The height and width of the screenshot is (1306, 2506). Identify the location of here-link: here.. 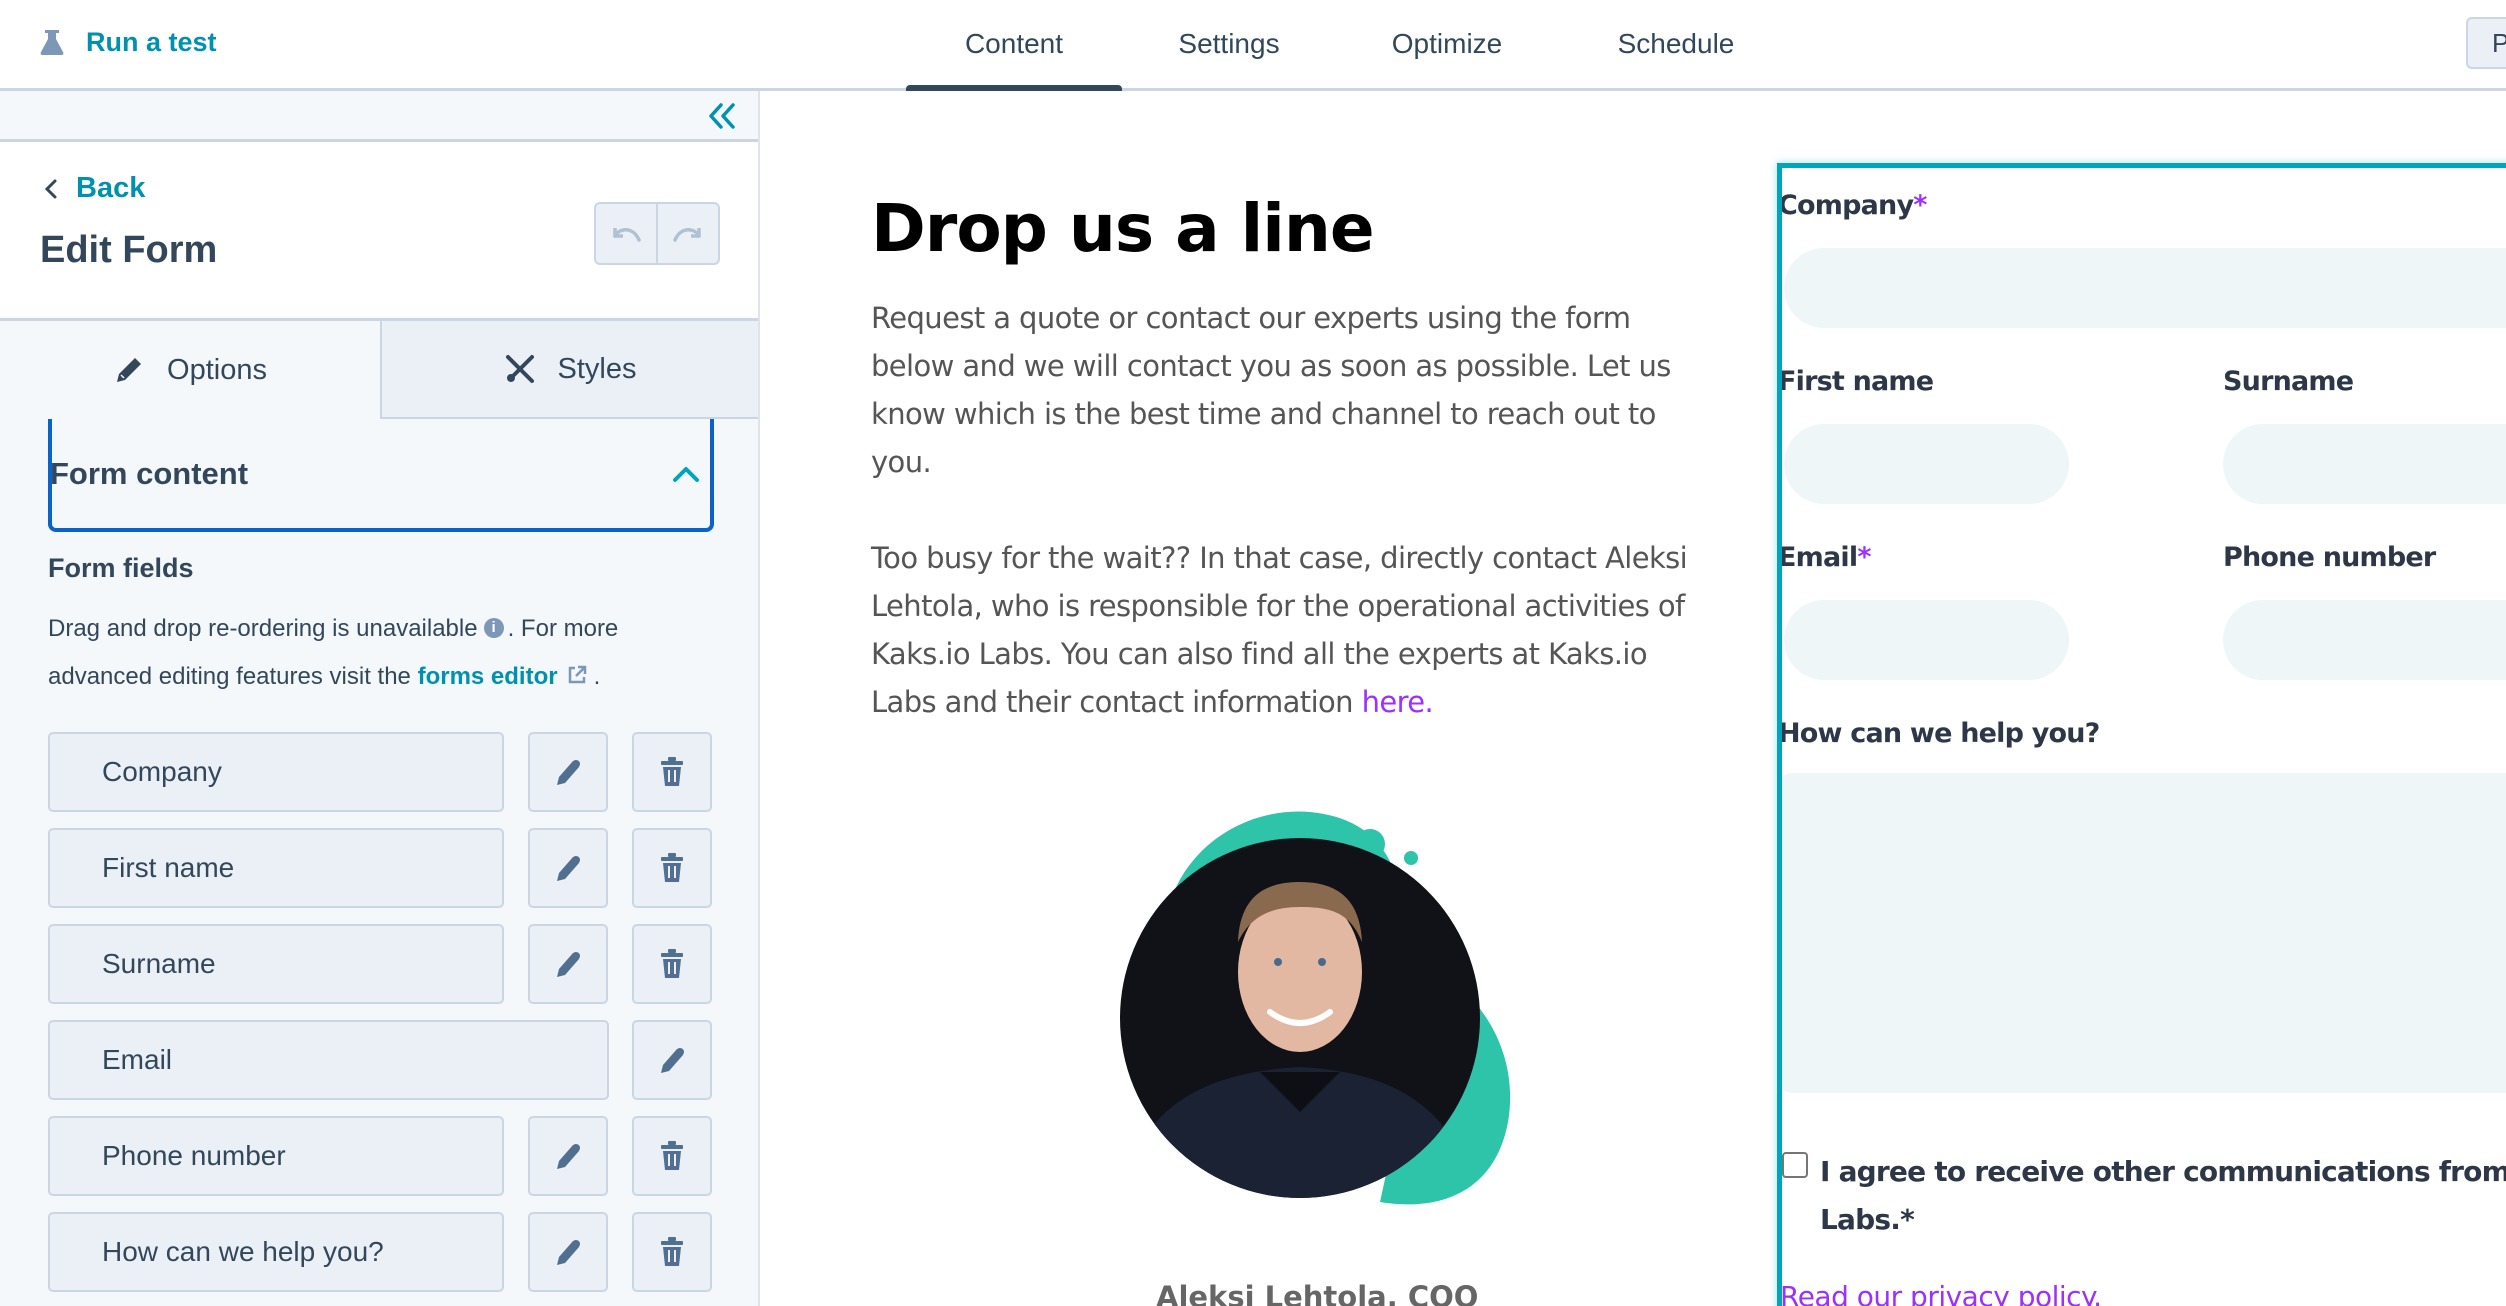
(1398, 702).